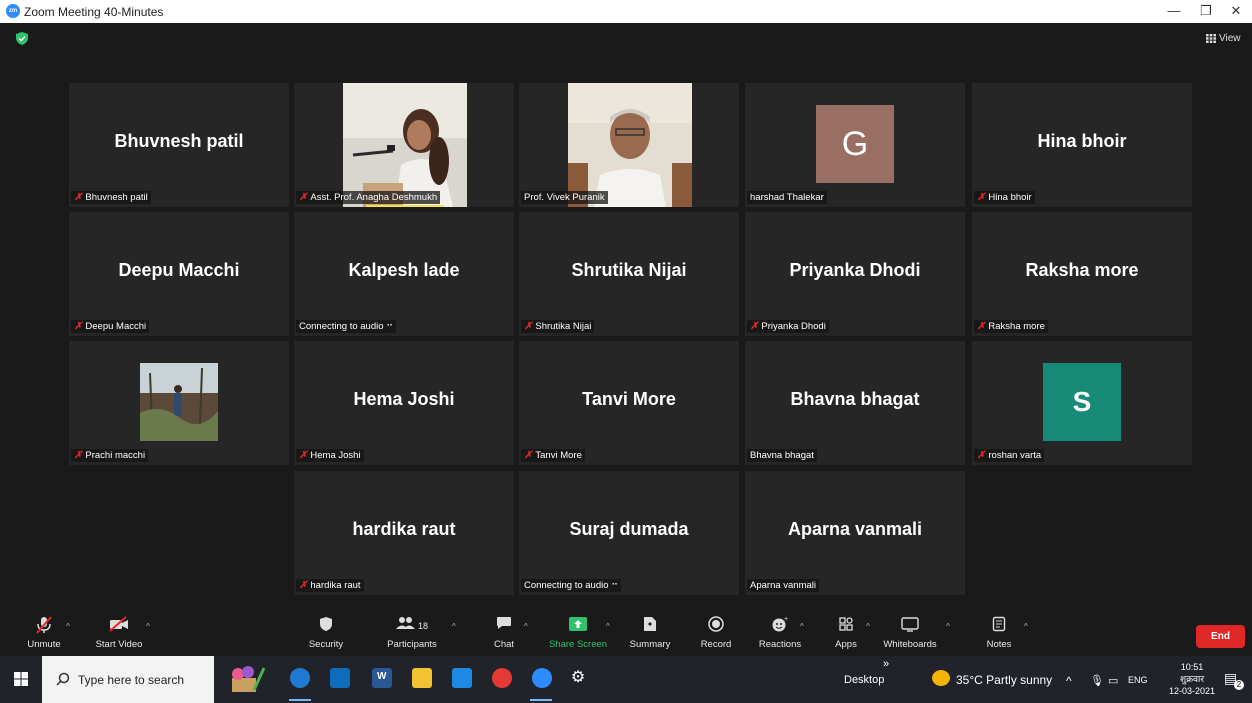 This screenshot has width=1252, height=703. I want to click on weather-icon, so click(941, 678).